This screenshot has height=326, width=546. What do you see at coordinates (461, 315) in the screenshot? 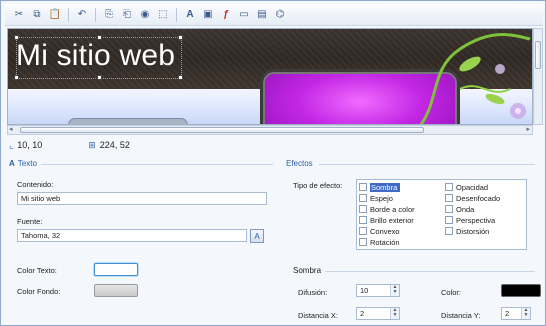
I see `distancia-y-label: Distancia Y:` at bounding box center [461, 315].